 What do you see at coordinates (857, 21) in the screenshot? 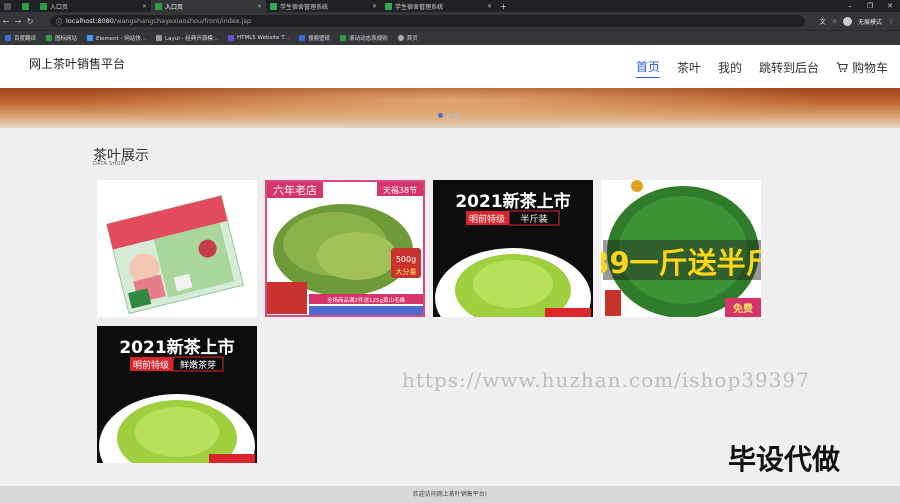
I see `toolbar-right: 文 ☆ 无痕模式 ⋮` at bounding box center [857, 21].